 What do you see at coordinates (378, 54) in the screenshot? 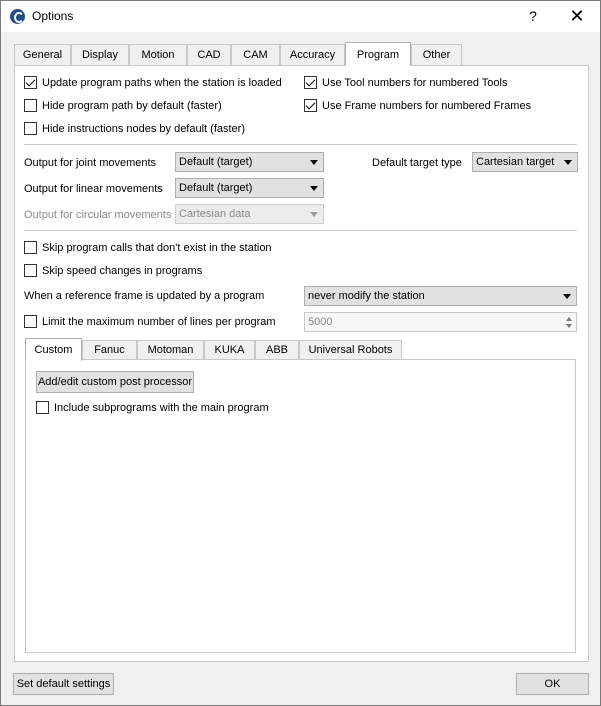
I see `tab-program: Program` at bounding box center [378, 54].